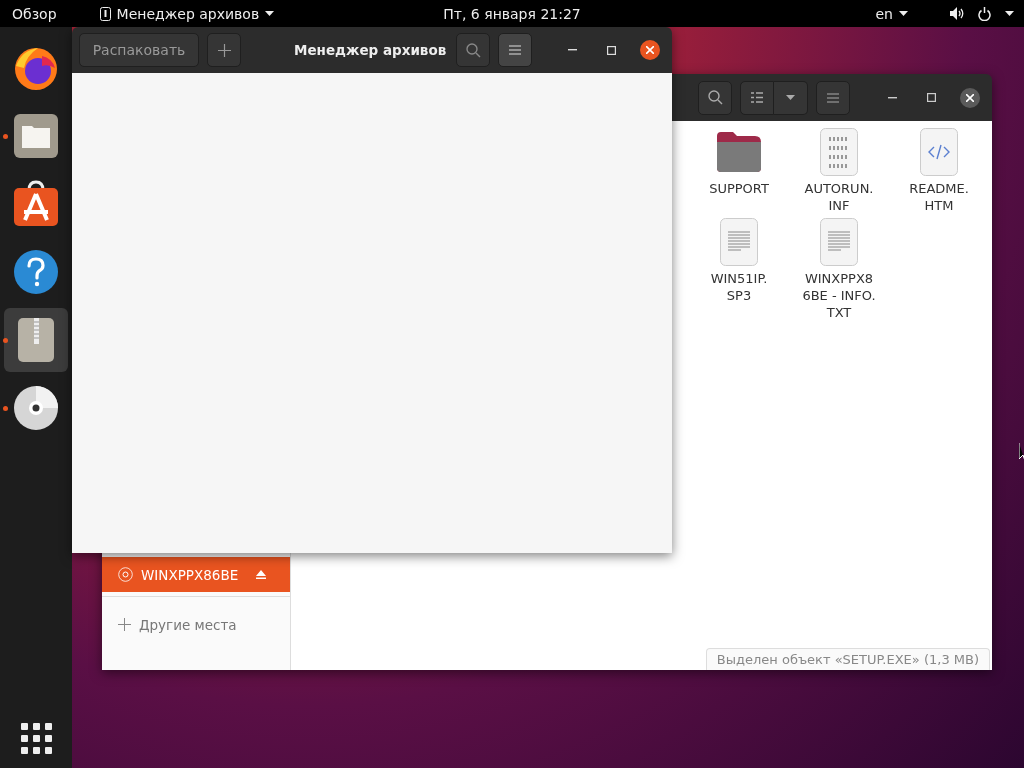 The height and width of the screenshot is (768, 1024). Describe the element at coordinates (891, 13) in the screenshot. I see `language-menu: en` at that location.